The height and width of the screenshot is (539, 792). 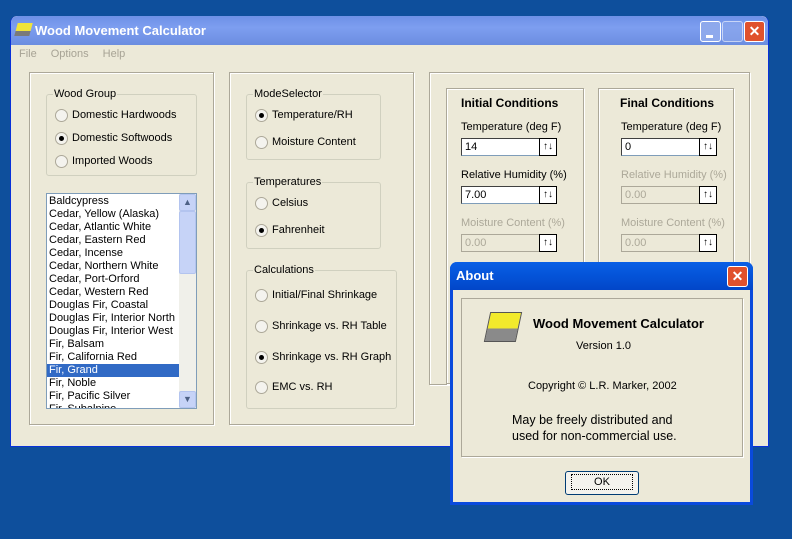 I want to click on list-item: Cedar, Eastern Red, so click(x=113, y=240).